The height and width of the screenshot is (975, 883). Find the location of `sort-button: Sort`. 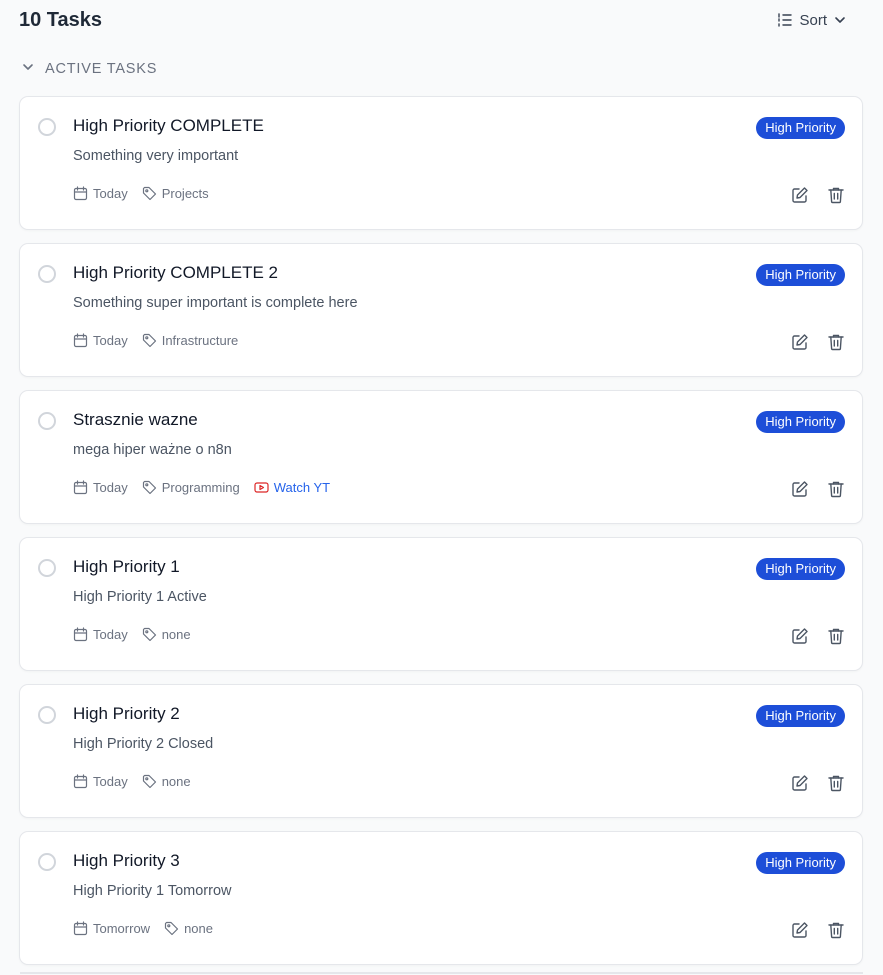

sort-button: Sort is located at coordinates (812, 20).